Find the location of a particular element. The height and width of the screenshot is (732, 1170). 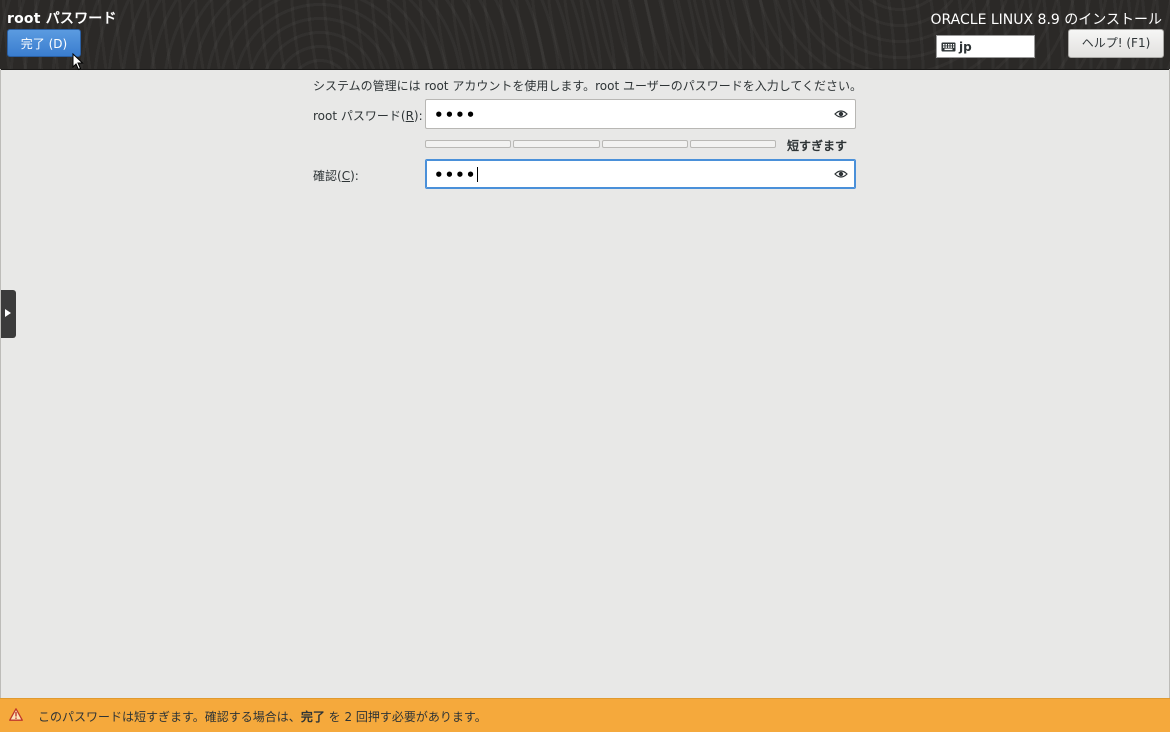

done-button: 完了 (D) is located at coordinates (44, 43).